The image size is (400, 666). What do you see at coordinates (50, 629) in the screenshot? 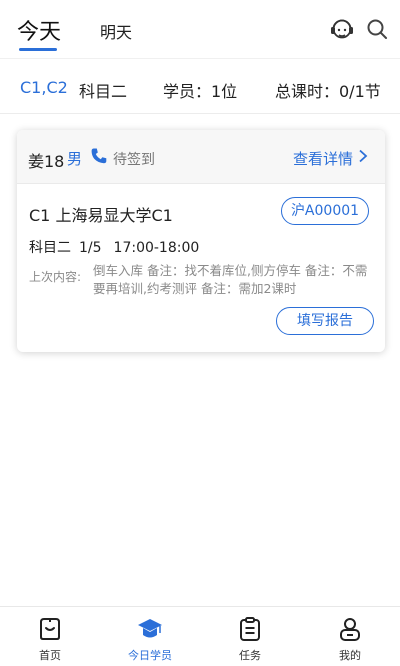
I see `home-icon` at bounding box center [50, 629].